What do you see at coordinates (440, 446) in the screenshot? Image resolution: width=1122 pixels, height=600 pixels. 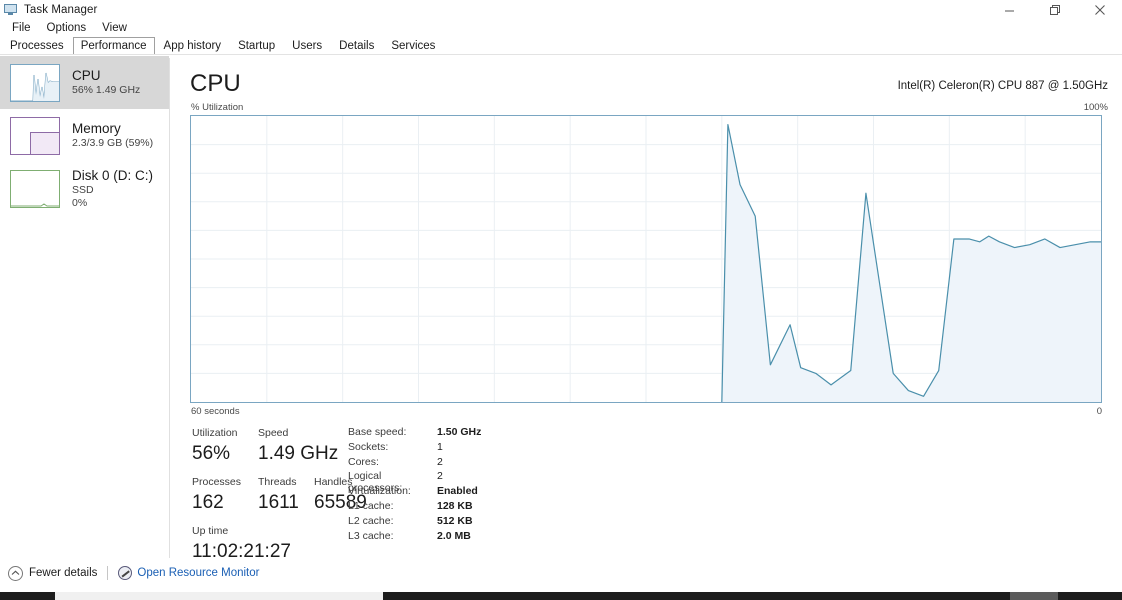 I see `cpu-spec-value: 1` at bounding box center [440, 446].